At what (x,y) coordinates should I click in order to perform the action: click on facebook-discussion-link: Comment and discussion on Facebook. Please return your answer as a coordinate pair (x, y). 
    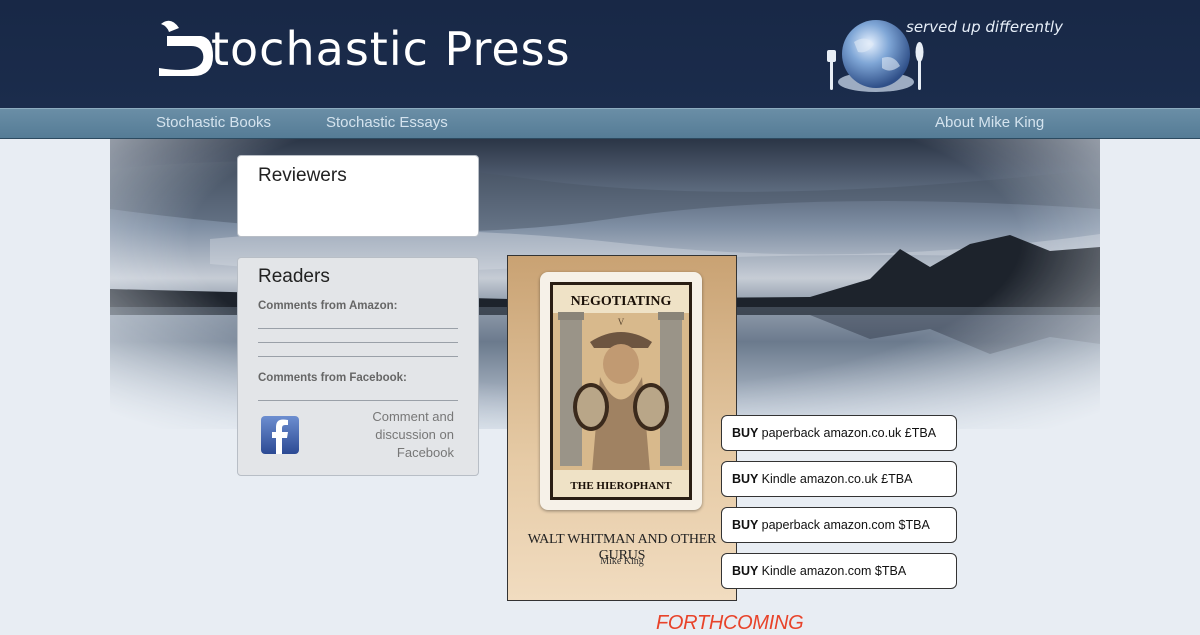
    Looking at the image, I should click on (391, 435).